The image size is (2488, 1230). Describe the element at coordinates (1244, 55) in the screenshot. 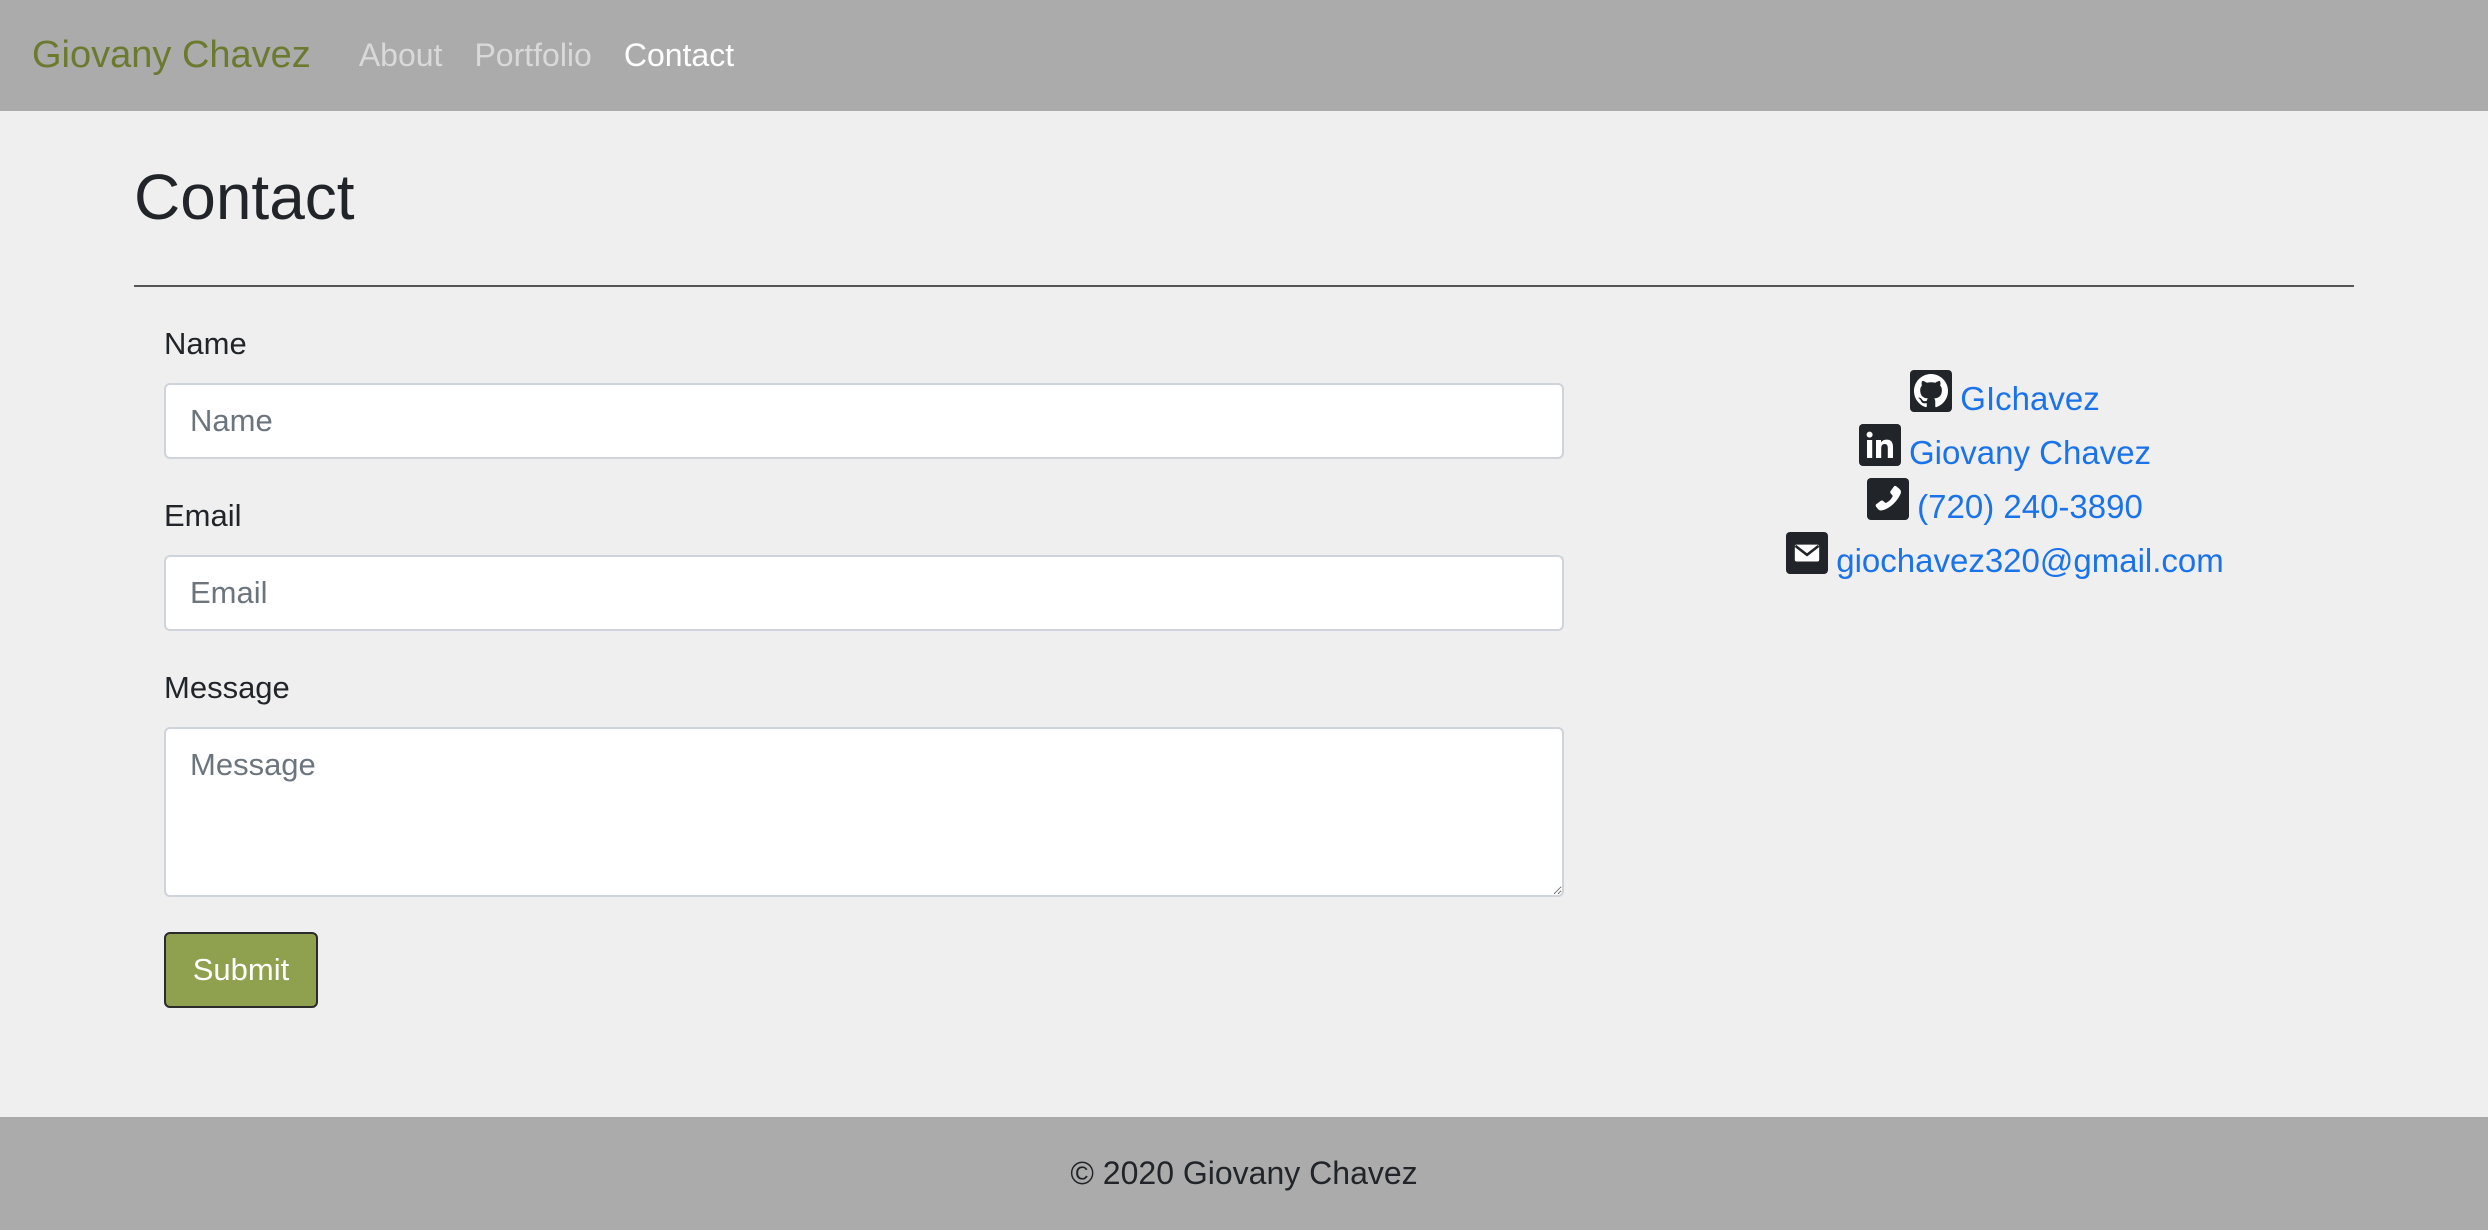

I see `navbar: Giovany Chavez About Portfolio Contact` at that location.